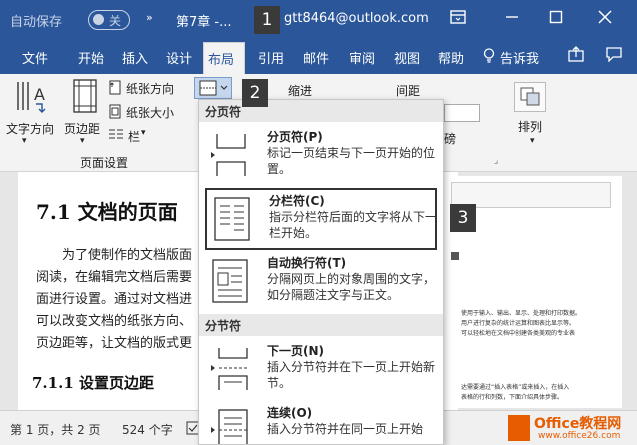 The width and height of the screenshot is (637, 445). What do you see at coordinates (451, 57) in the screenshot?
I see `tab-help: 帮助` at bounding box center [451, 57].